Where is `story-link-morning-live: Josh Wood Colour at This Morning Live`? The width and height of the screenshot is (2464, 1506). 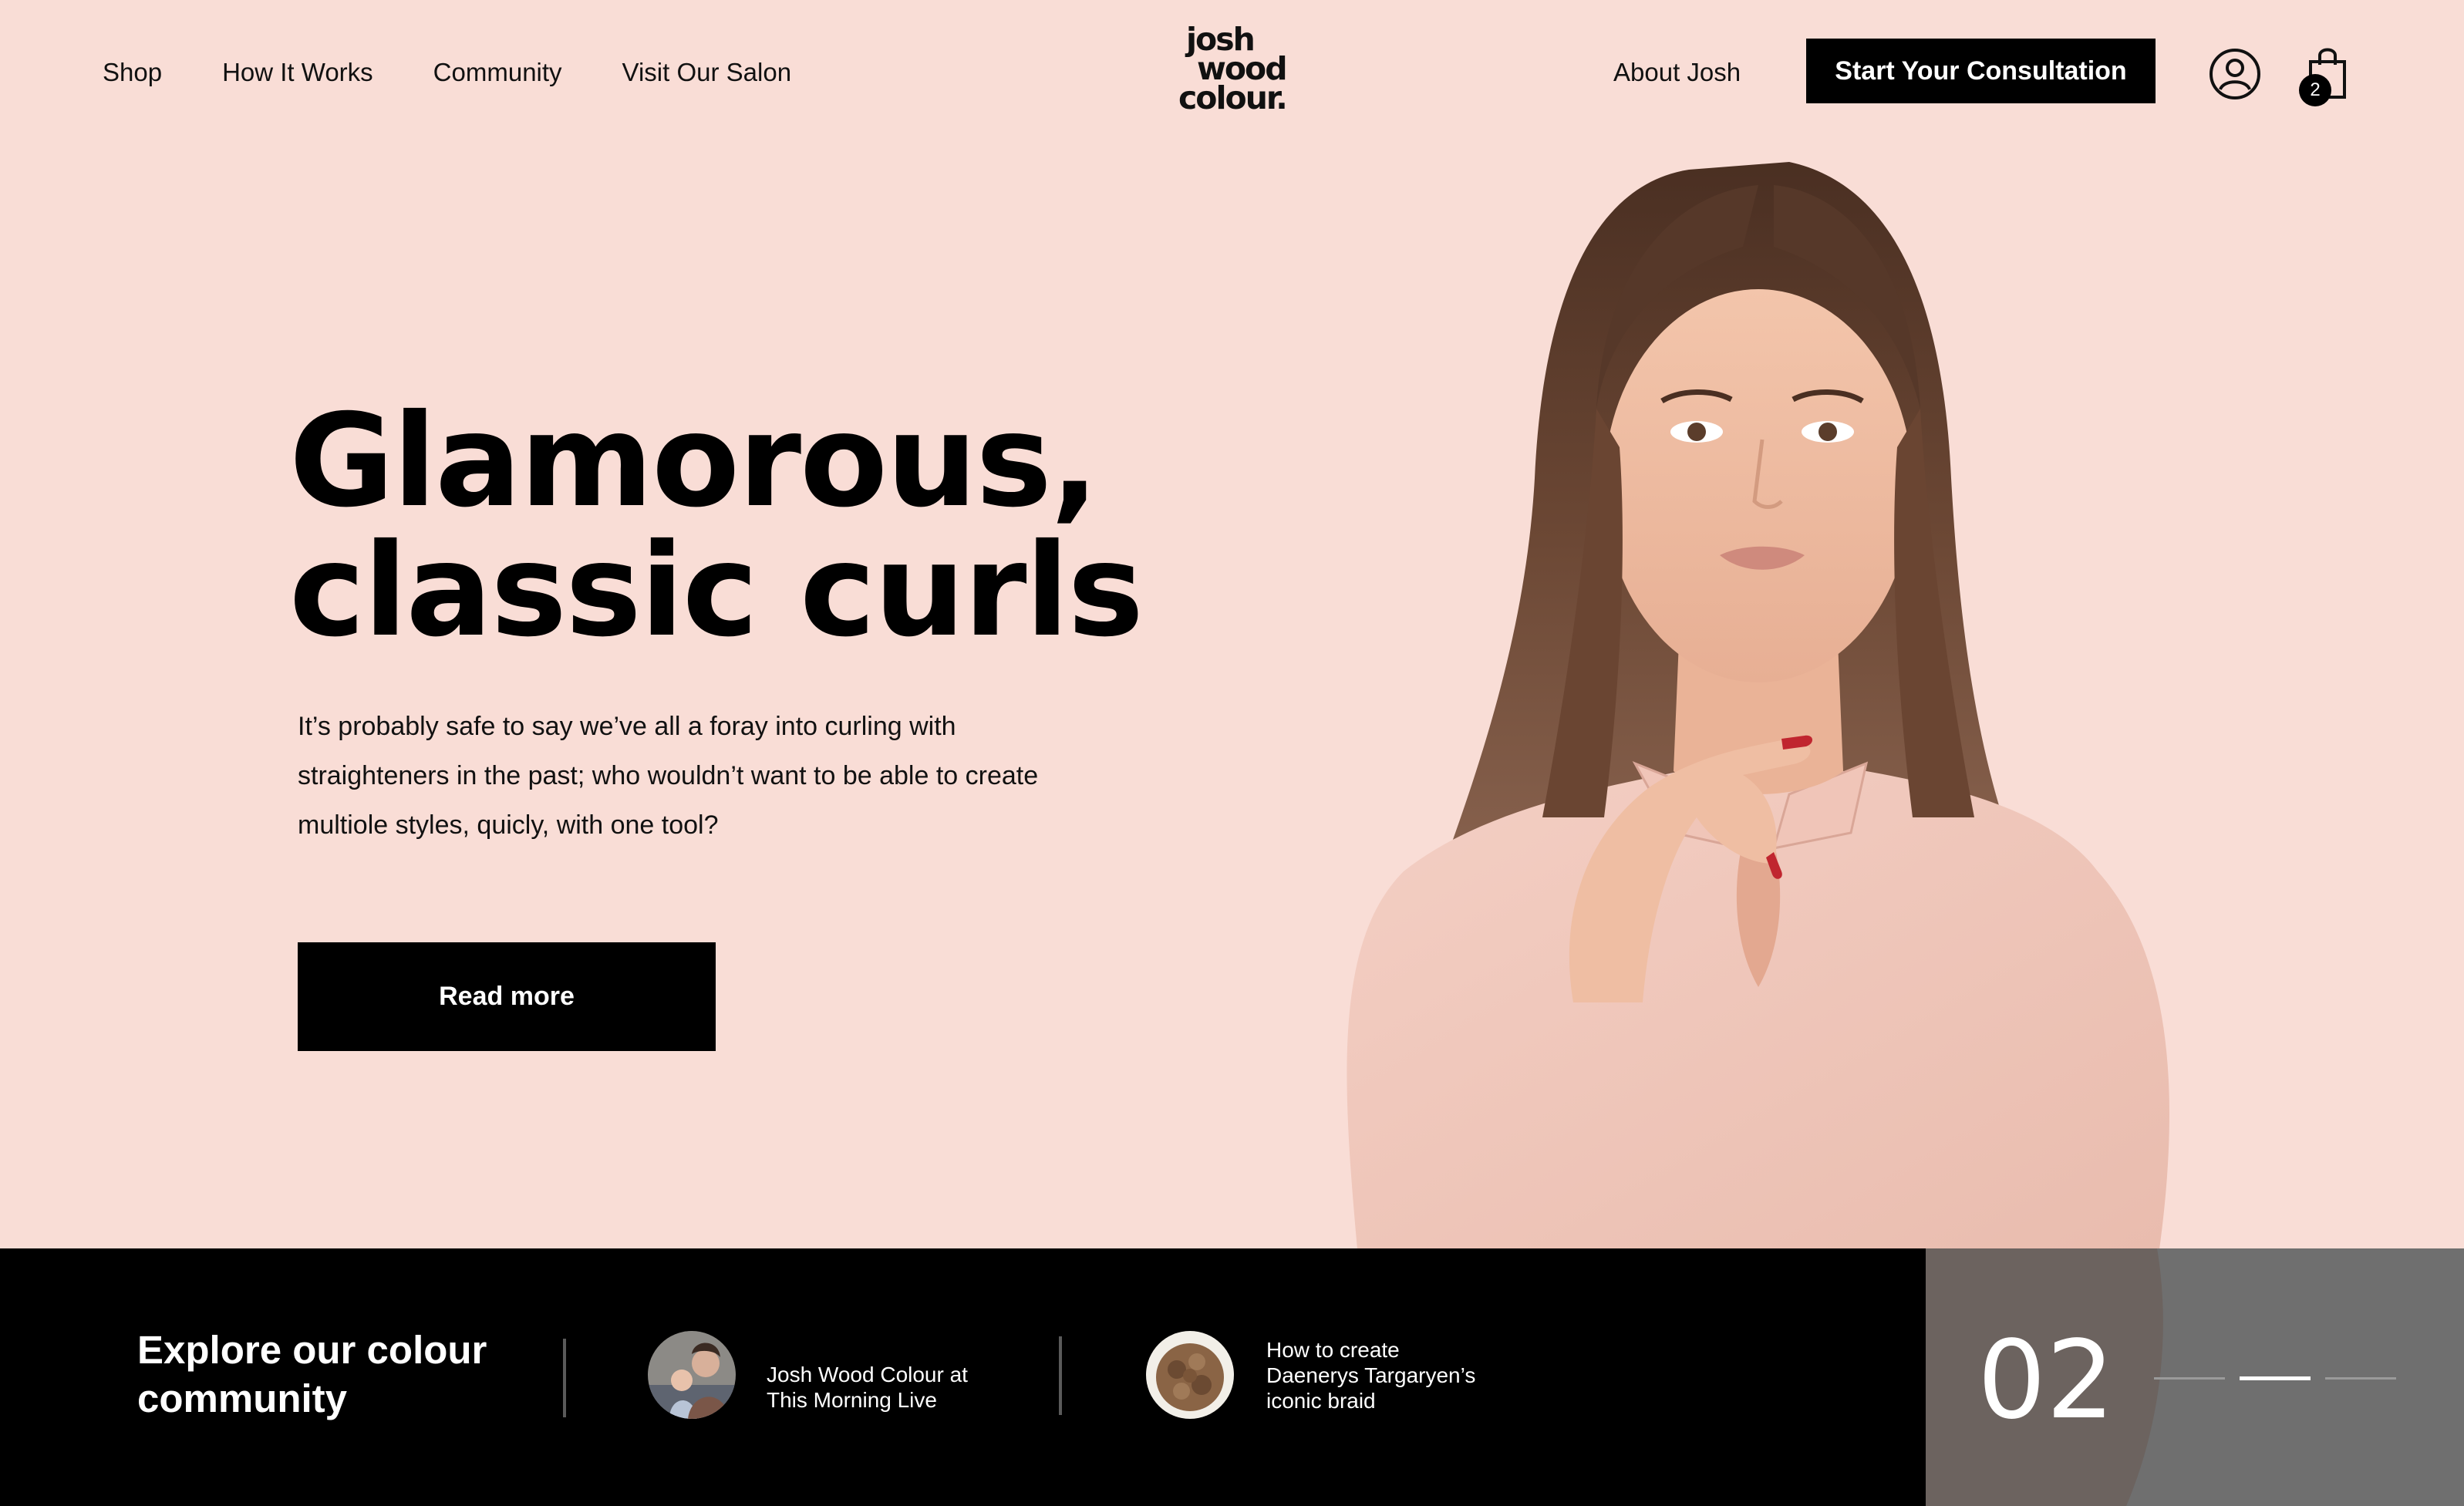 story-link-morning-live: Josh Wood Colour at This Morning Live is located at coordinates (867, 1387).